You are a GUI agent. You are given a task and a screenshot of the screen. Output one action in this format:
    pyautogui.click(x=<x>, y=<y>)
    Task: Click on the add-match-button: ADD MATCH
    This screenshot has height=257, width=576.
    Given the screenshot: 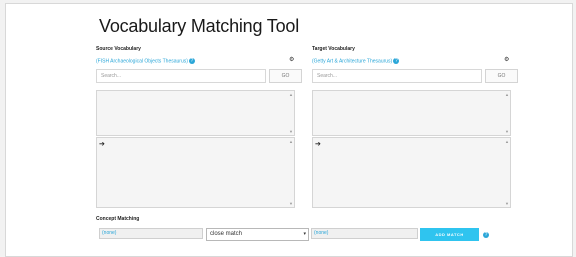 What is the action you would take?
    pyautogui.click(x=449, y=234)
    